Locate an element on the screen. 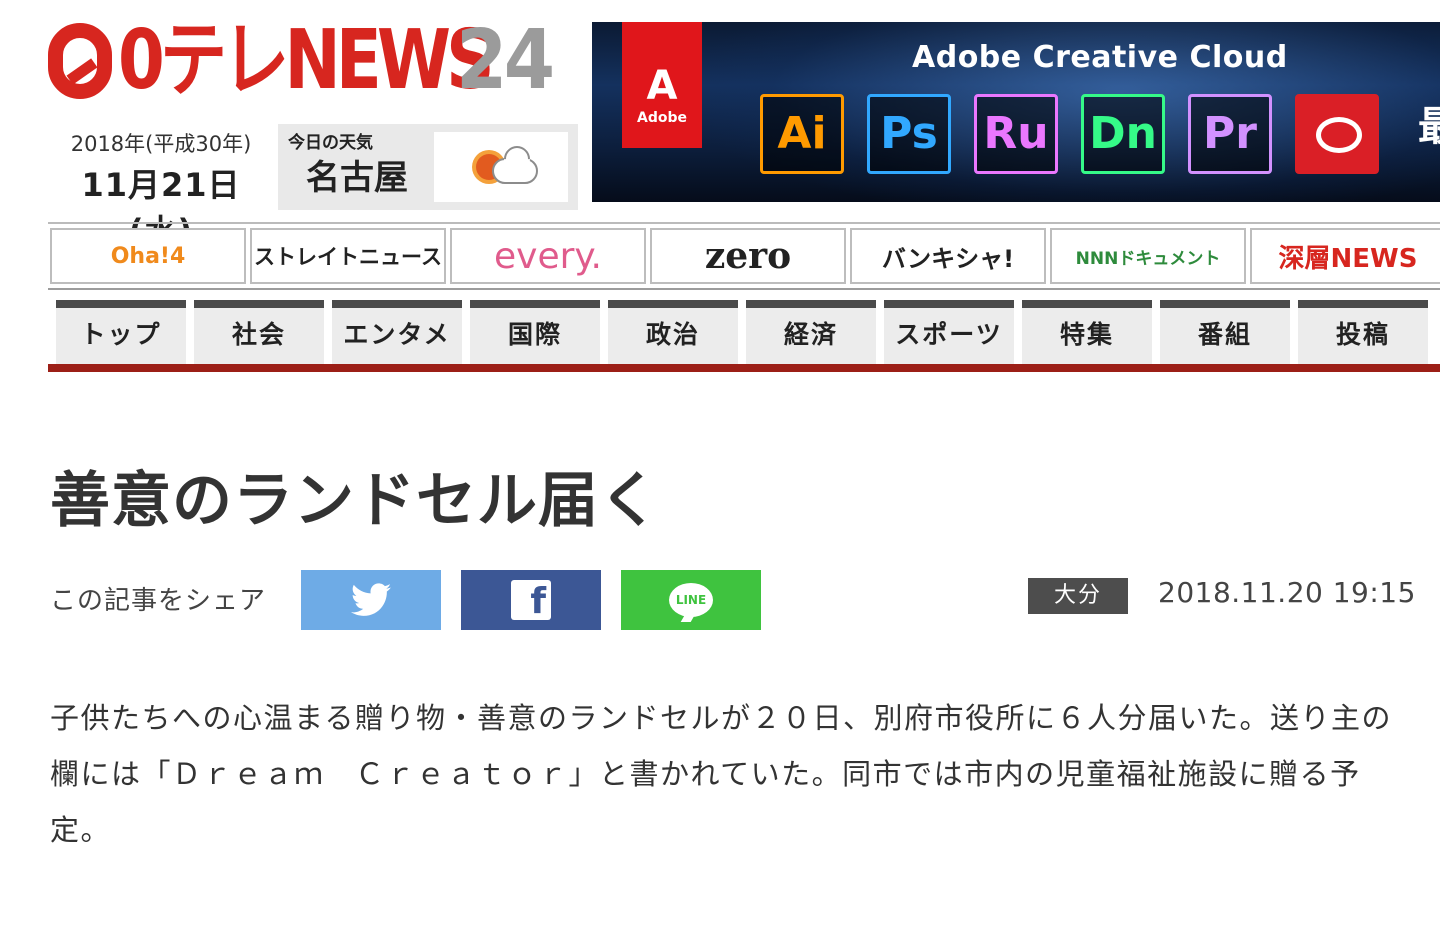 Image resolution: width=1440 pixels, height=934 pixels. line-icon: LINE is located at coordinates (691, 600).